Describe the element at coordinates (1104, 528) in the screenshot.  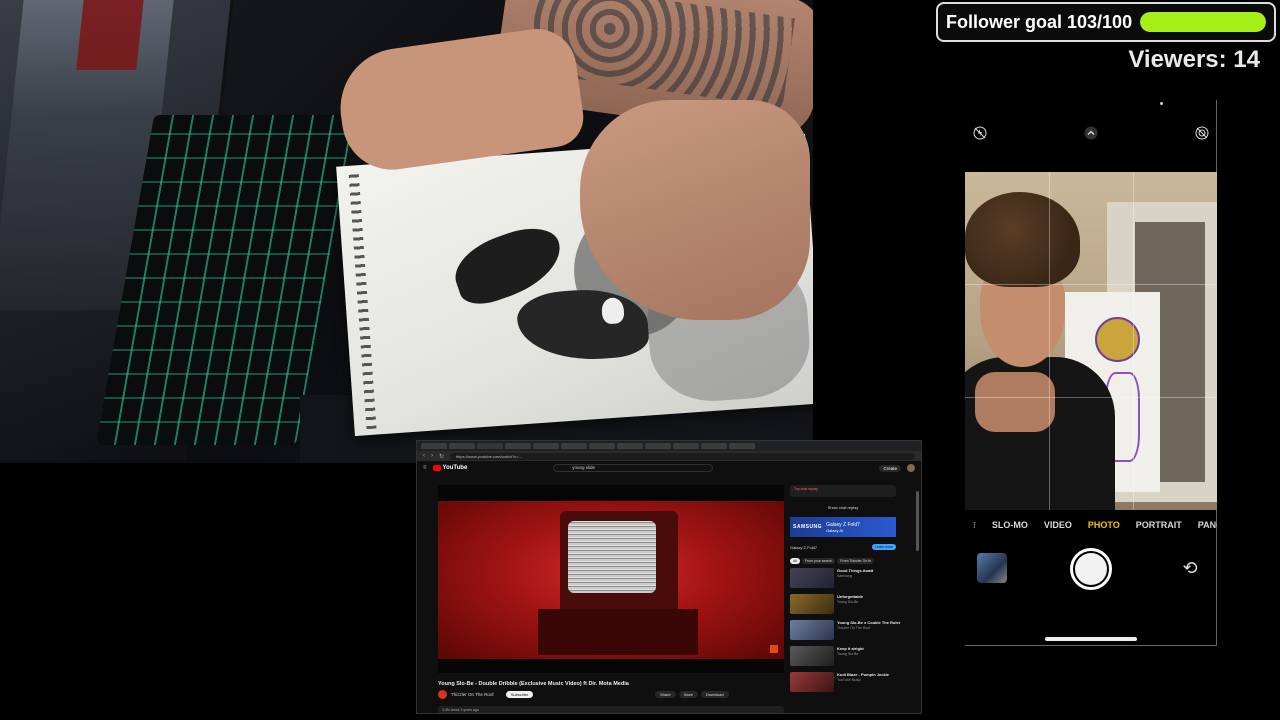
I see `mode-photo: PHOTO` at that location.